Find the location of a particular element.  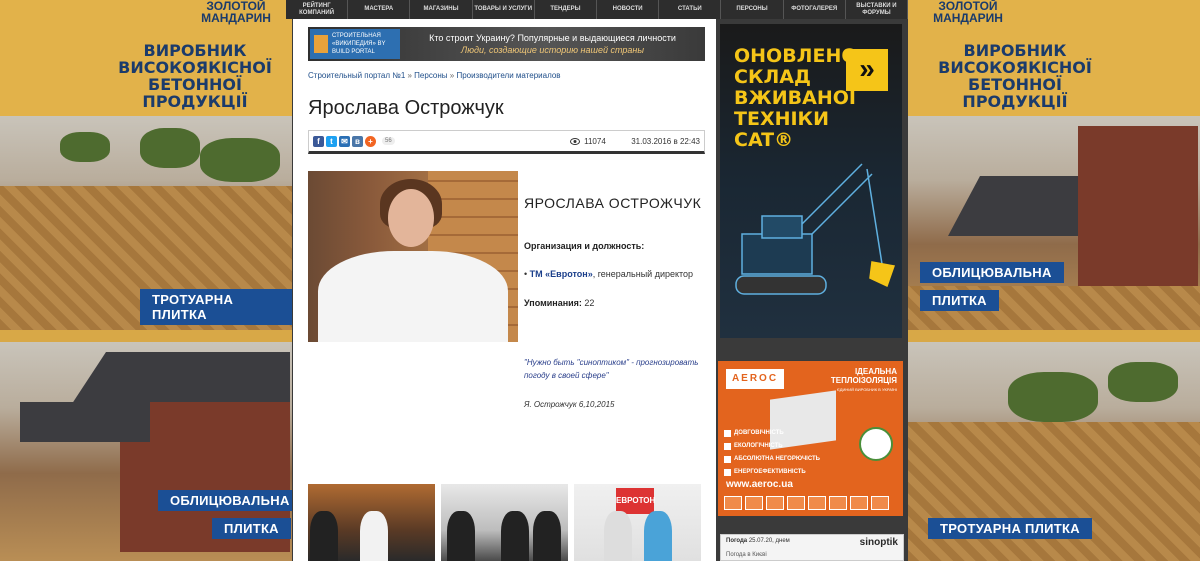

view-counter: 11074 is located at coordinates (513, 141).